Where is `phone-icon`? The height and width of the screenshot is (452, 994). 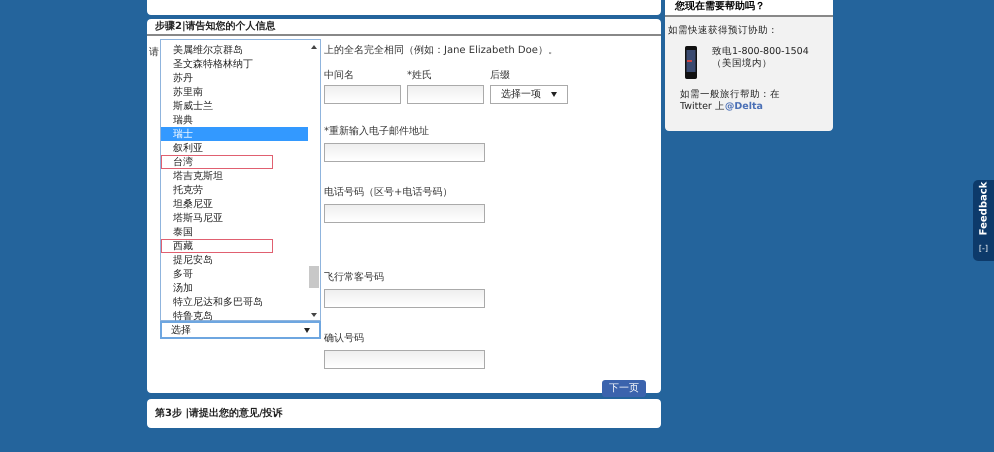
phone-icon is located at coordinates (691, 63).